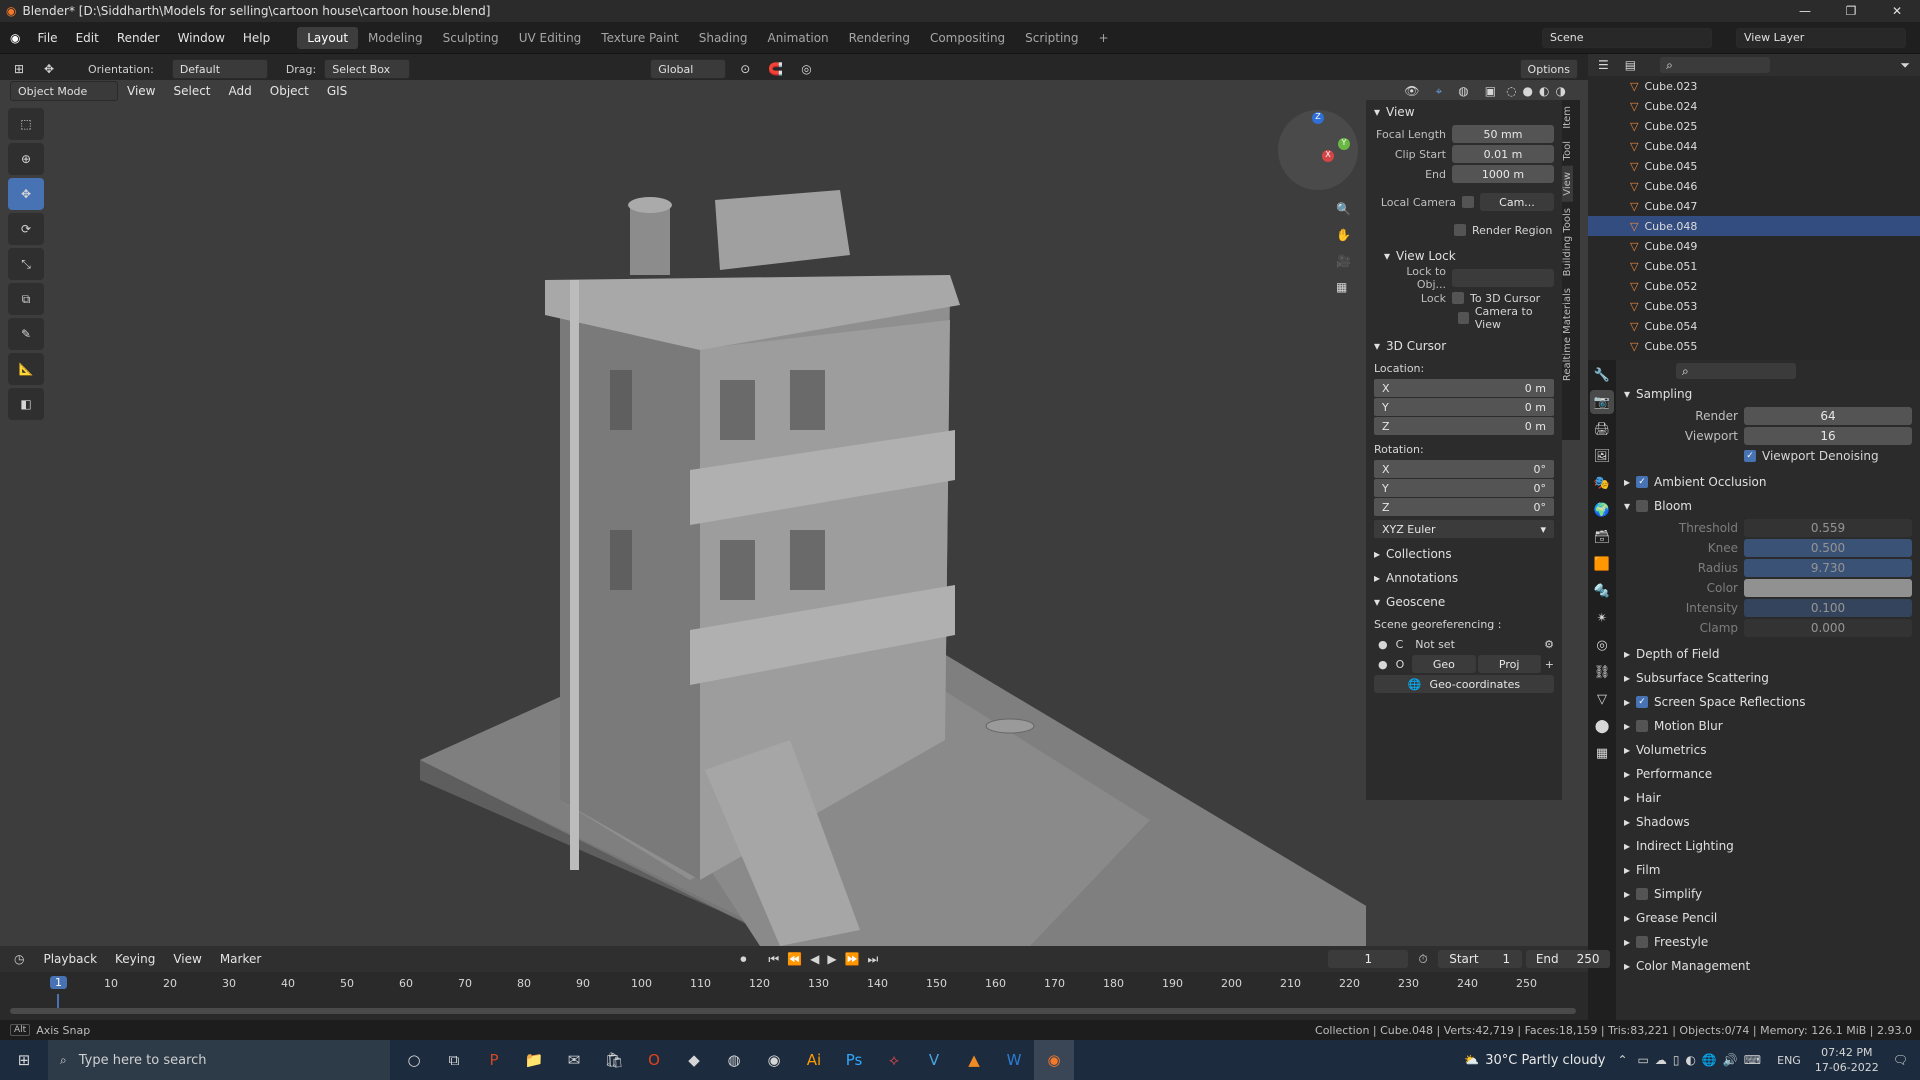 The height and width of the screenshot is (1080, 1920). Describe the element at coordinates (1602, 645) in the screenshot. I see `physics-props-icon: ◎` at that location.